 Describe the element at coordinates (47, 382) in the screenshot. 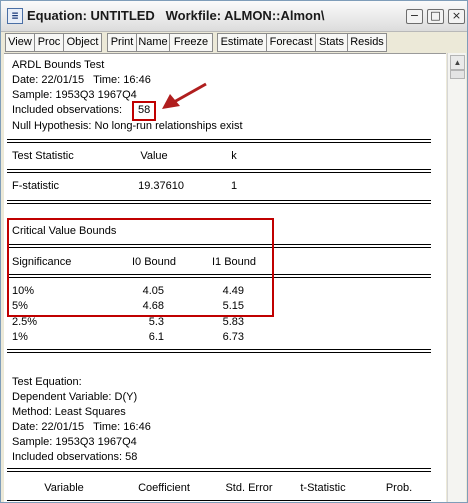

I see `test-equation-title: Test Equation:` at that location.